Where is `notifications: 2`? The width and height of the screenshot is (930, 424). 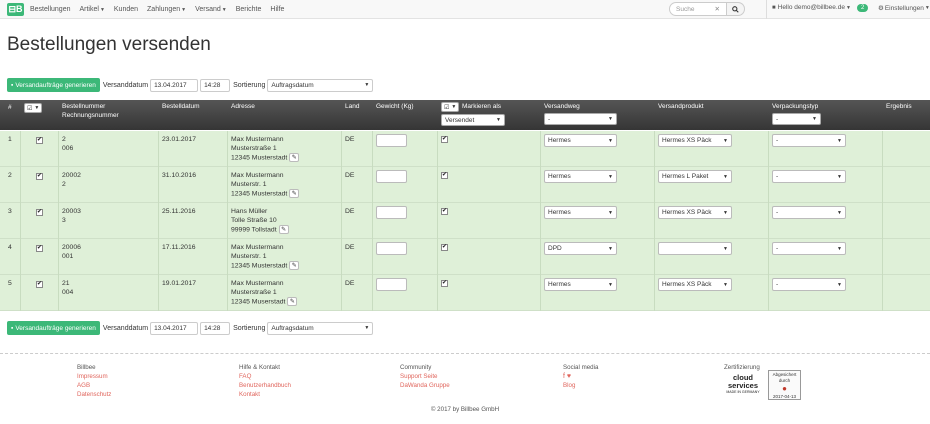
notifications: 2 is located at coordinates (863, 8).